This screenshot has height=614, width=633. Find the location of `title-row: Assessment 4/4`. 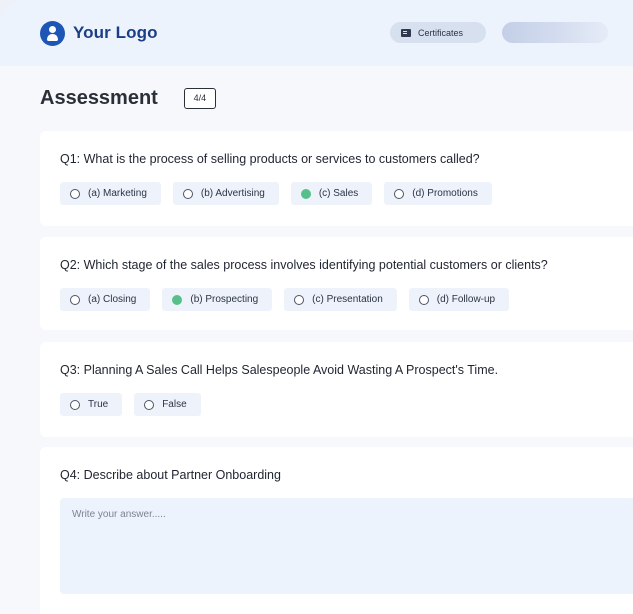

title-row: Assessment 4/4 is located at coordinates (316, 98).